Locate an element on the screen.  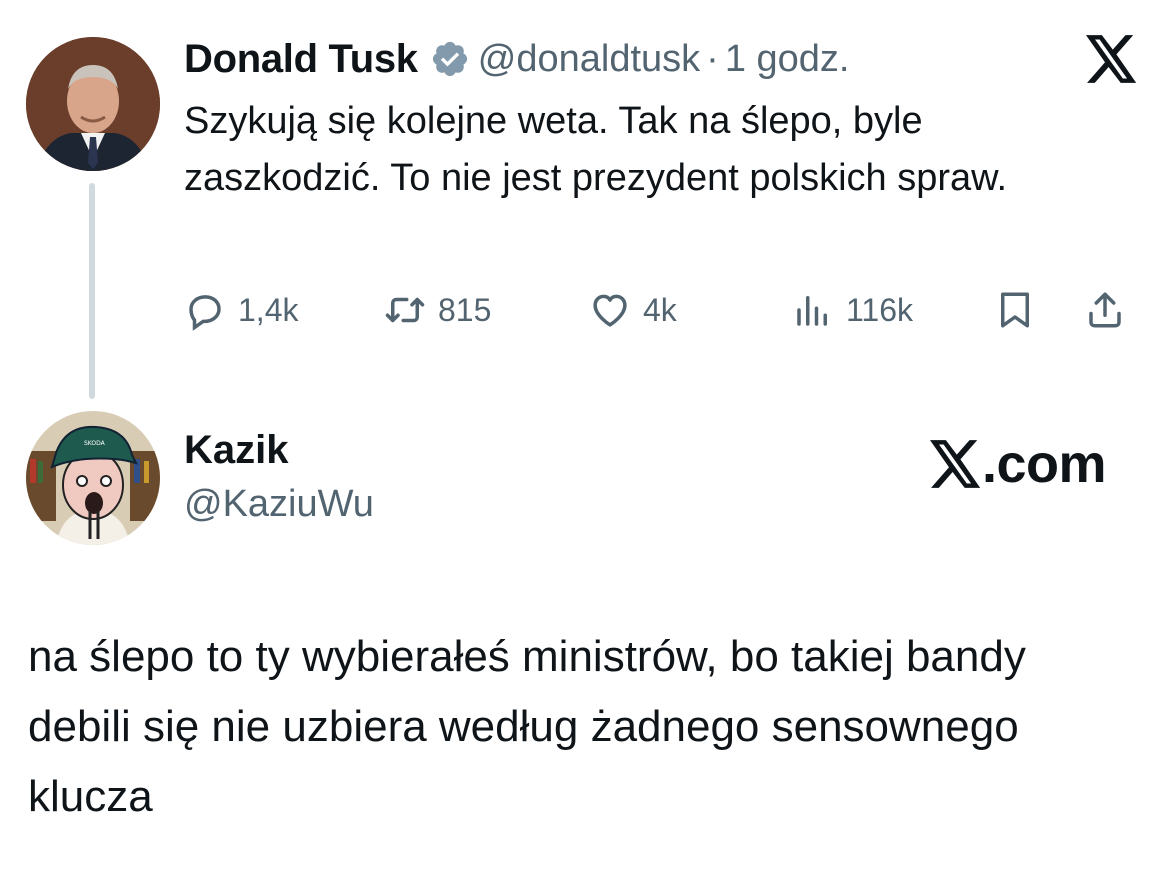
author-avatar is located at coordinates (93, 104).